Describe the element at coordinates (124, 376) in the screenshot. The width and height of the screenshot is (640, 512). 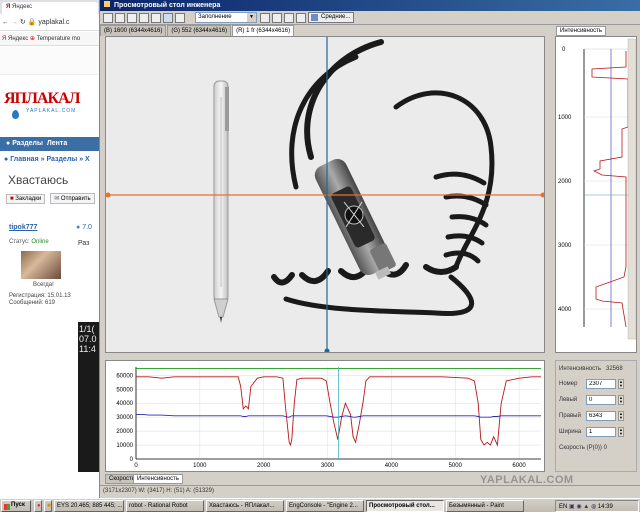
I see `y-tick-label: 60000` at that location.